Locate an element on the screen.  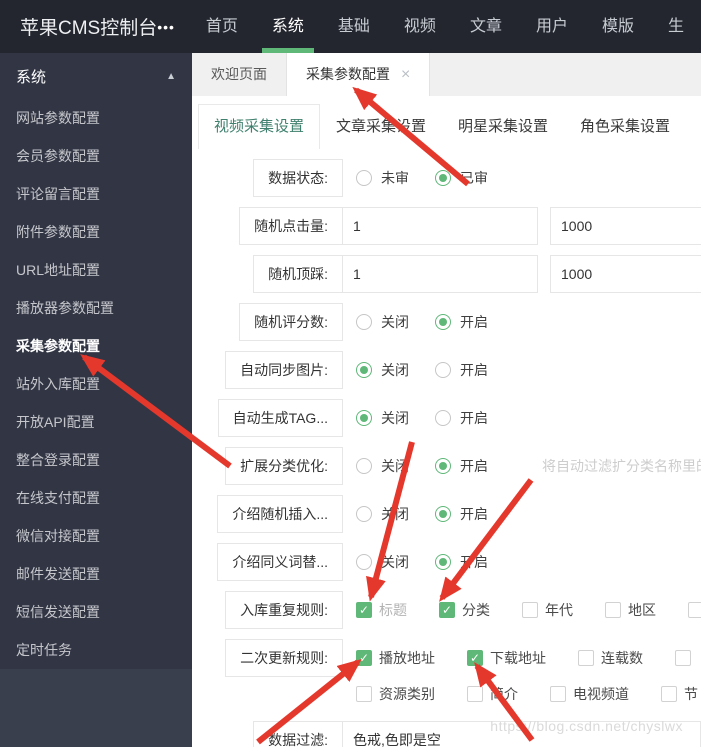
top-nav-item-5: 文章 is located at coordinates (486, 26).